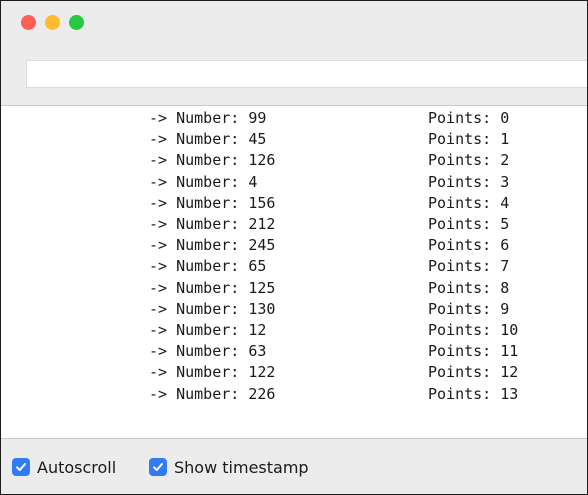  I want to click on points-text: Points: 0, so click(469, 118).